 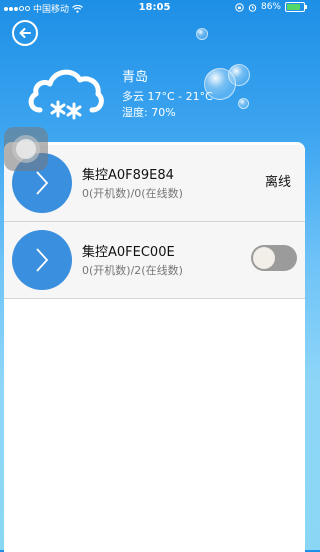 I want to click on status-bar: 中国移动 18:05 86%, so click(x=154, y=8).